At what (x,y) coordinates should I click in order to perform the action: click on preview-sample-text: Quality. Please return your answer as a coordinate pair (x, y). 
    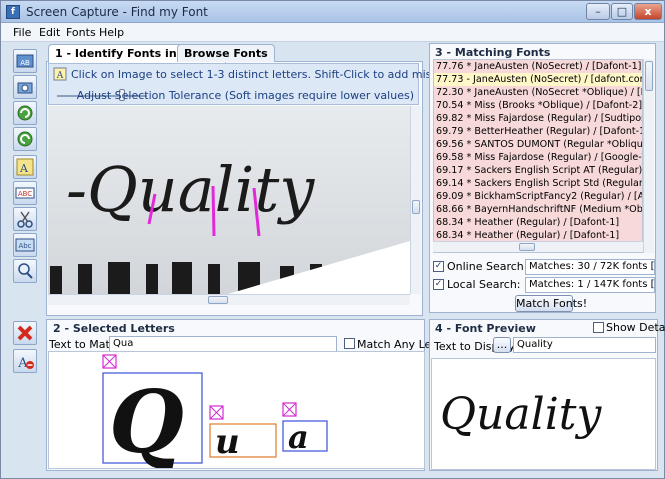
    Looking at the image, I should click on (521, 414).